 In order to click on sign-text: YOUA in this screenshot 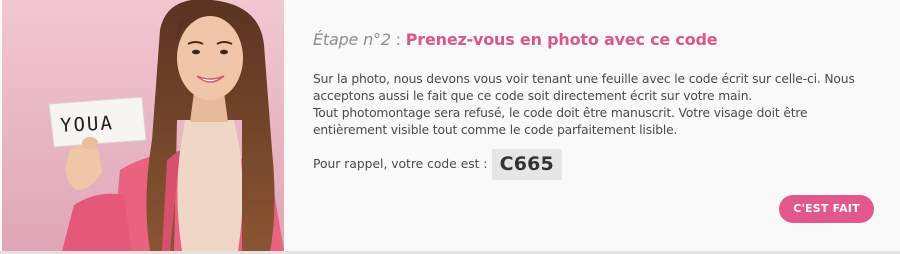, I will do `click(87, 124)`.